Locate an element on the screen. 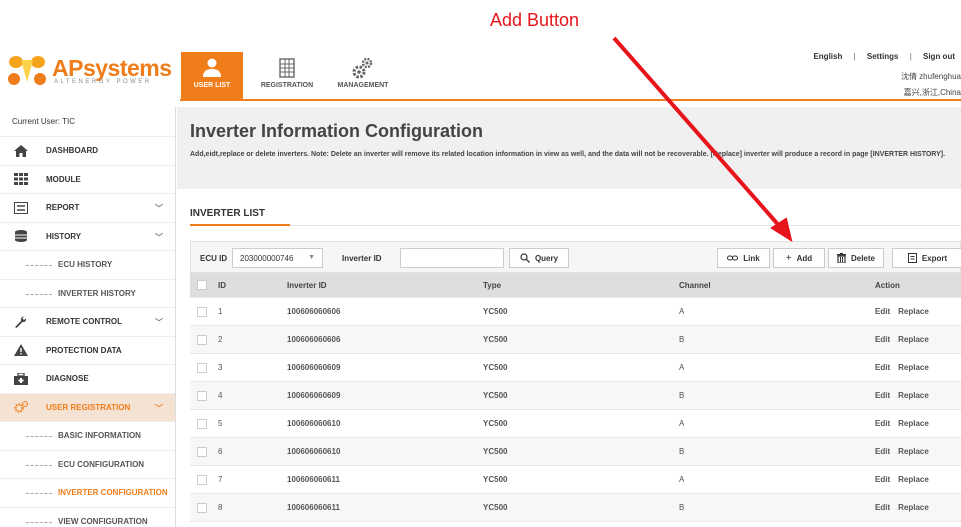 The width and height of the screenshot is (961, 527). sidebar-subitem-basic-information: BASIC INFORMATION is located at coordinates (87, 436).